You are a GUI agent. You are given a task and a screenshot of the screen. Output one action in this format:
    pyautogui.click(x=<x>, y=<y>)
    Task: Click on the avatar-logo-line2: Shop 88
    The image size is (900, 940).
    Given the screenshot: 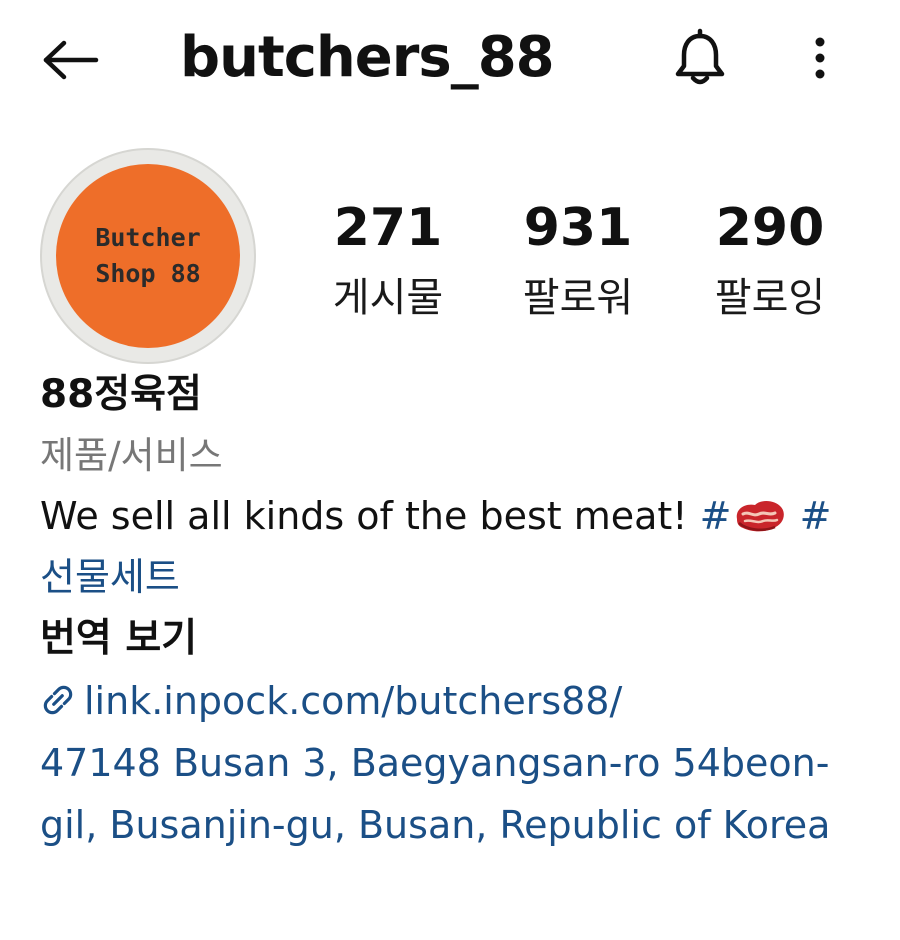 What is the action you would take?
    pyautogui.click(x=148, y=273)
    